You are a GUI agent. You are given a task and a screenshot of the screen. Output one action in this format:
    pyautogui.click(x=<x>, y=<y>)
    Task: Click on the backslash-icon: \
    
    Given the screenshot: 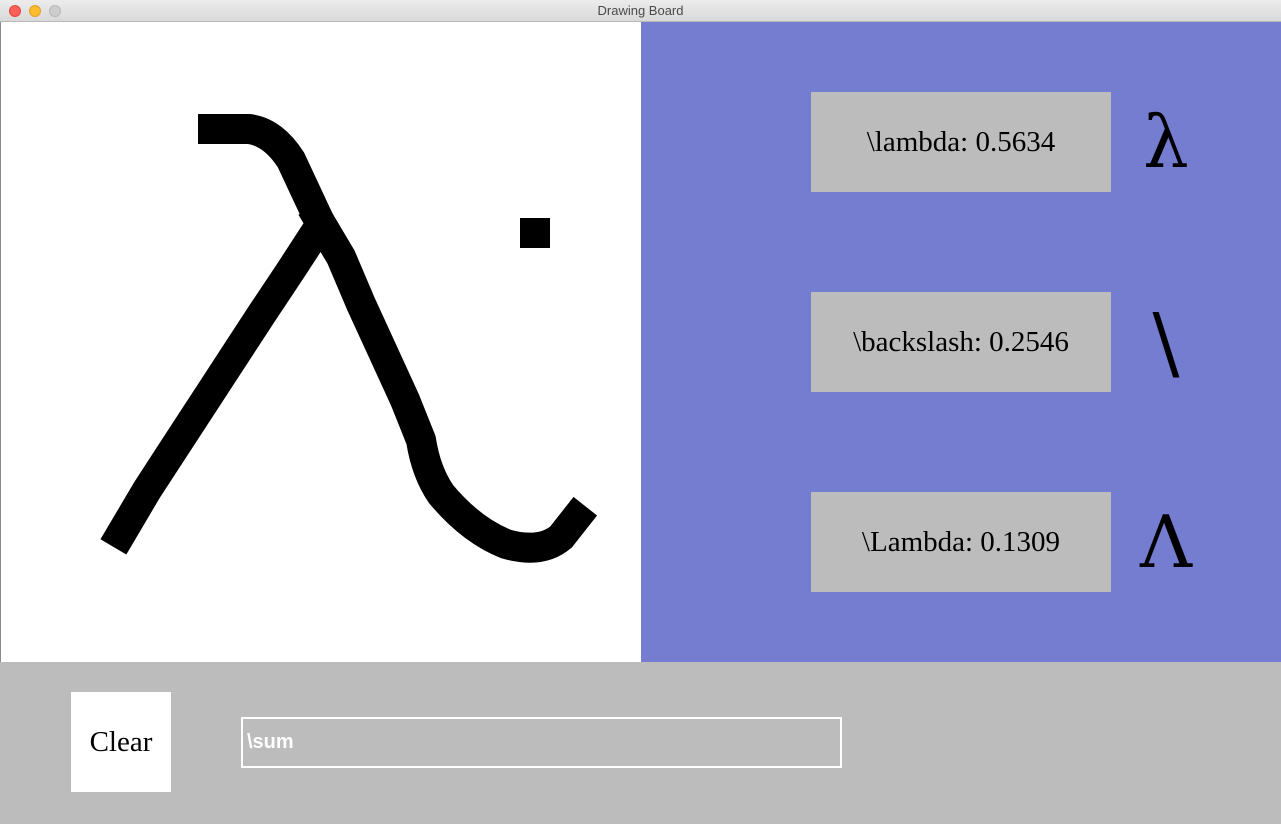 What is the action you would take?
    pyautogui.click(x=1166, y=342)
    